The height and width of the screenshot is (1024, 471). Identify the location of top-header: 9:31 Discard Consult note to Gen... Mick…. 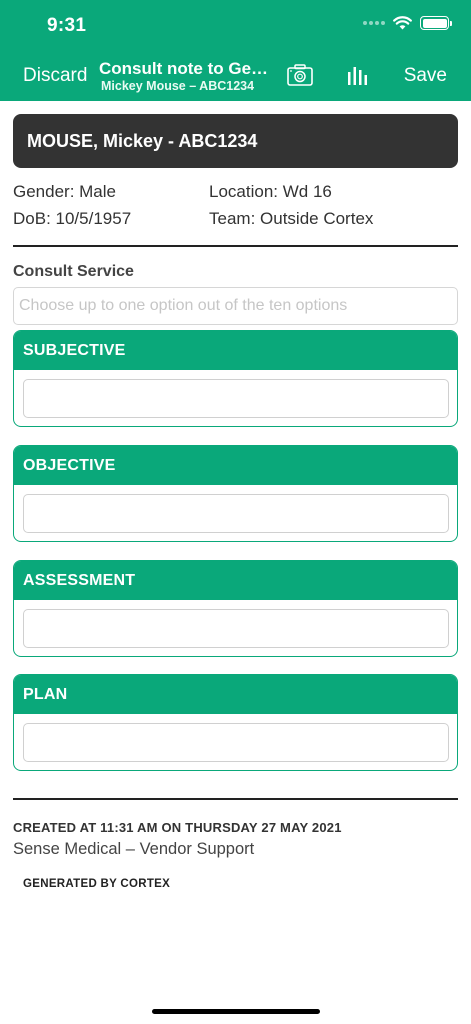
(235, 50).